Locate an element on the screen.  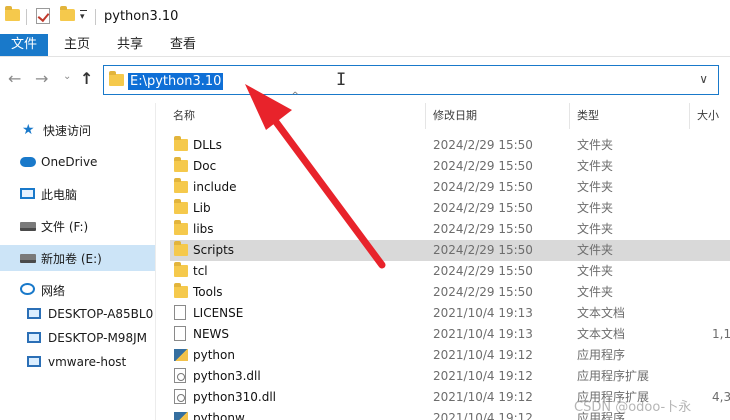
recent-locations-chevron-icon: ⌄ is located at coordinates (67, 76).